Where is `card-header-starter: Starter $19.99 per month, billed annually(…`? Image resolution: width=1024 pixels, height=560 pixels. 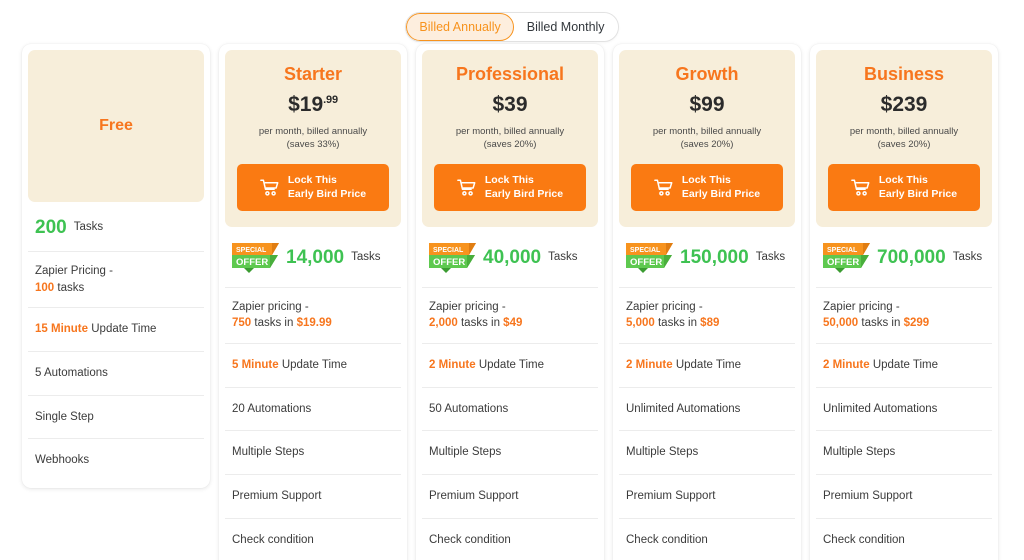 card-header-starter: Starter $19.99 per month, billed annually(… is located at coordinates (313, 138).